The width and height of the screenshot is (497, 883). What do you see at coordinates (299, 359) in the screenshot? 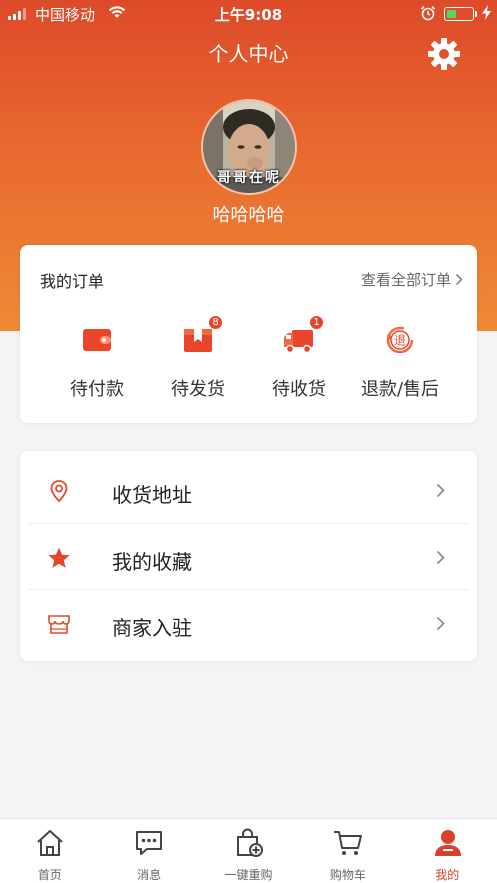
I see `order-pending-receipt: 1 待收货` at bounding box center [299, 359].